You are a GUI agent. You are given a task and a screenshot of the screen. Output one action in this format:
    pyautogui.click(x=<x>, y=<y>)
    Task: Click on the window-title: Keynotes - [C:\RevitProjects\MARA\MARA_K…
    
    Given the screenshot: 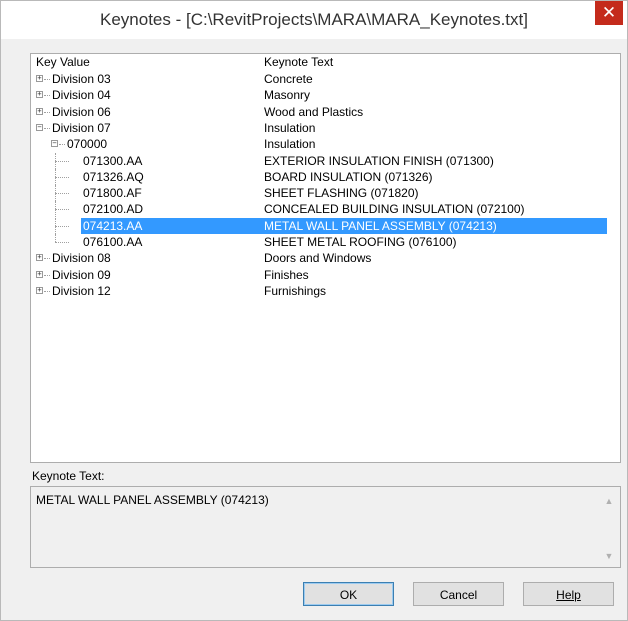 What is the action you would take?
    pyautogui.click(x=314, y=19)
    